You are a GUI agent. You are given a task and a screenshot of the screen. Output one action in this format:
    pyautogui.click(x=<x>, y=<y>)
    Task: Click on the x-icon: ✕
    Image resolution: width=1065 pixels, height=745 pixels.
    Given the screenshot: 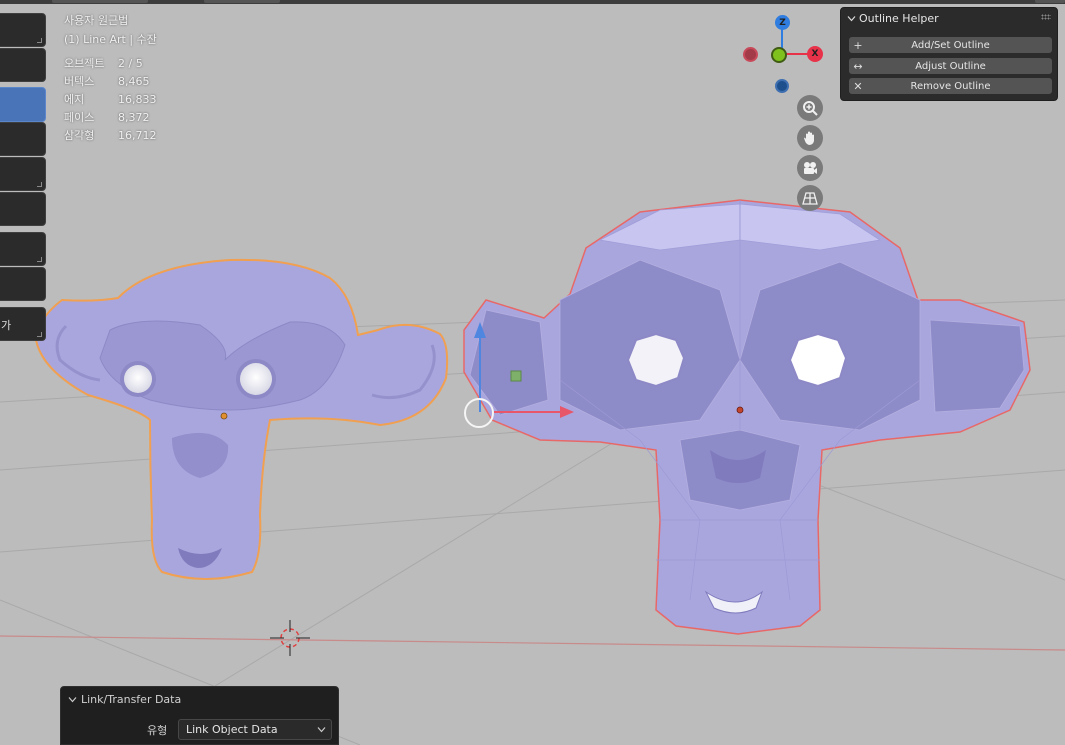 What is the action you would take?
    pyautogui.click(x=858, y=86)
    